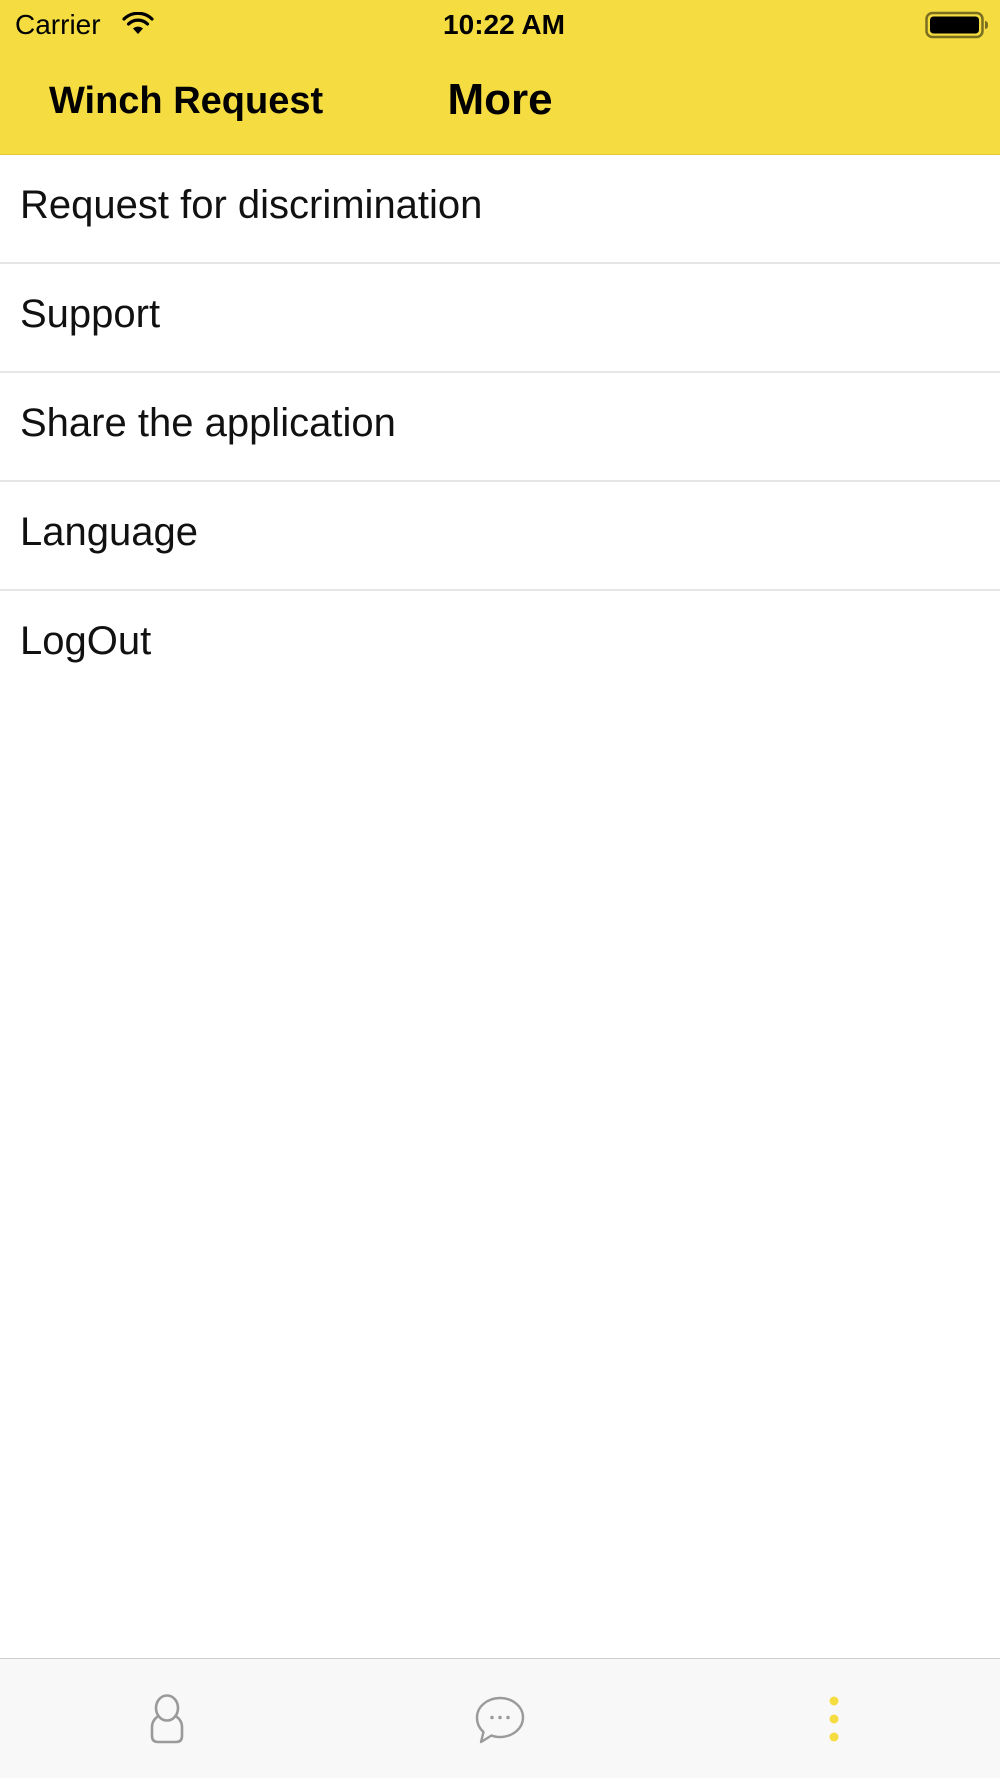 The width and height of the screenshot is (1000, 1778). I want to click on menu-item-label: Request for discrimination, so click(251, 205).